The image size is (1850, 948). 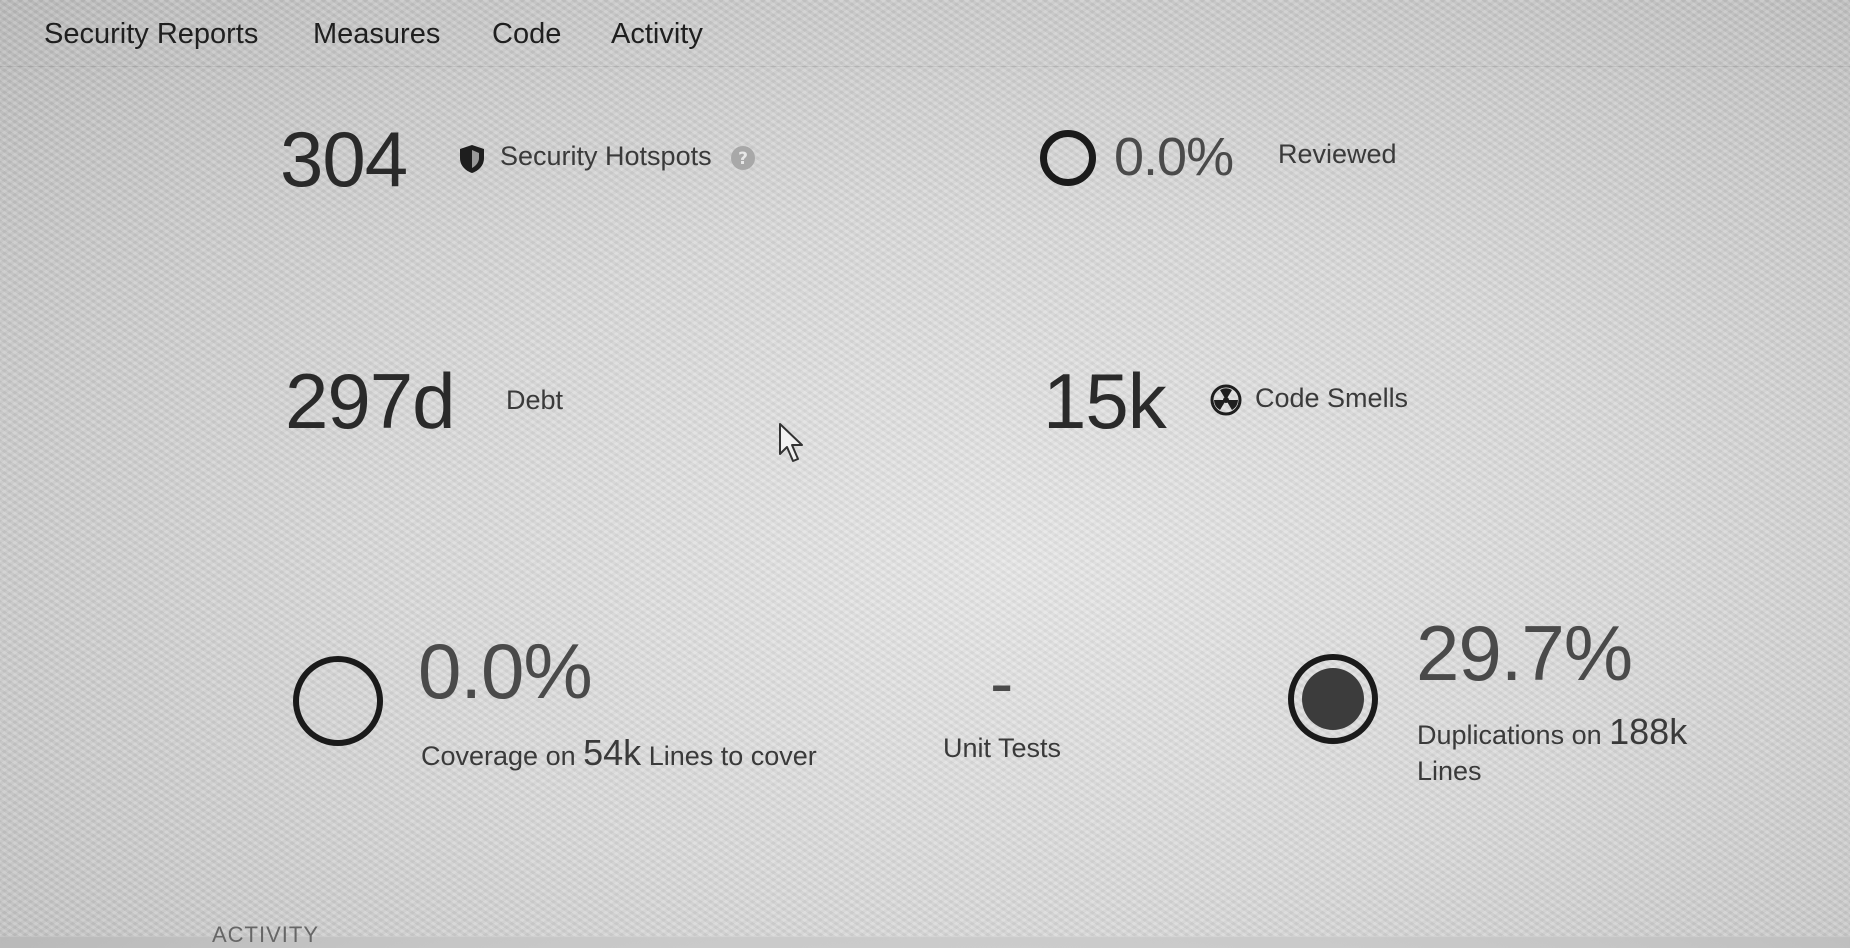 I want to click on security-hotspots-count: 304, so click(x=344, y=159).